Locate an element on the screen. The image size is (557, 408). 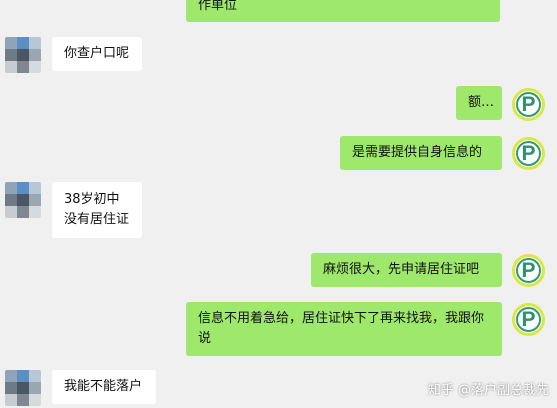
outgoing-message-bubble: 作单位 is located at coordinates (343, 11).